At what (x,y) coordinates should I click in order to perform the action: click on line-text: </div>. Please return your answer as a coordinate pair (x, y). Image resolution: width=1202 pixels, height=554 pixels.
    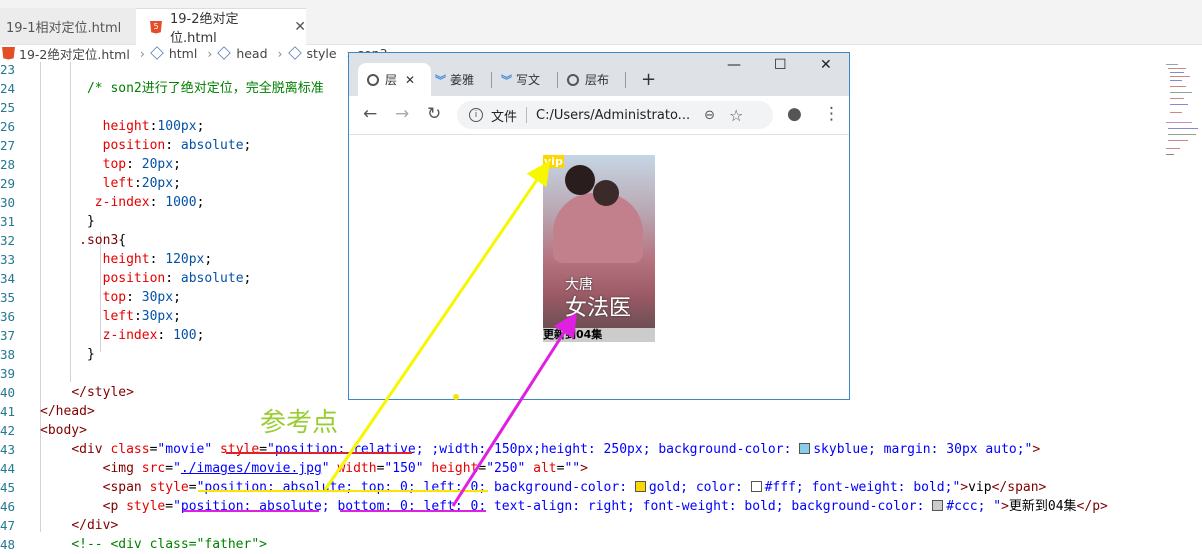
    Looking at the image, I should click on (95, 525).